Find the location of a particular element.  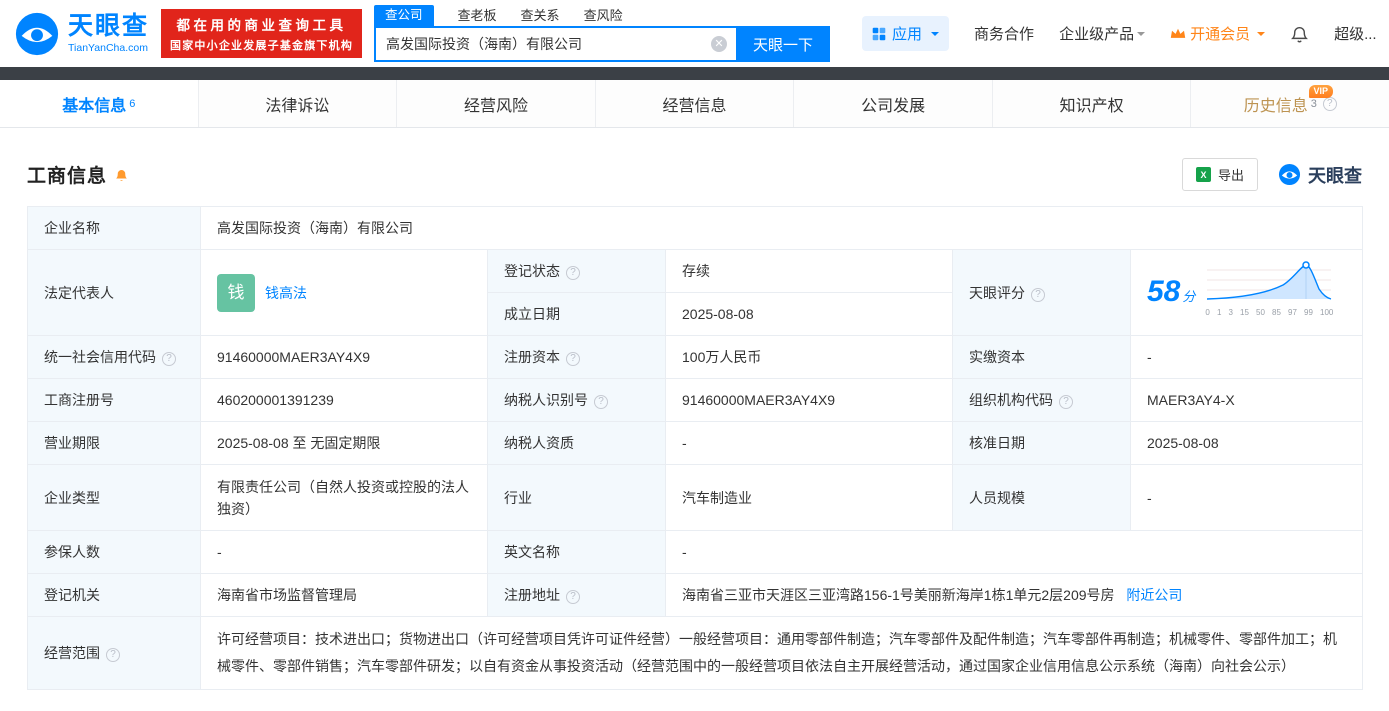

vip-badge: VIP is located at coordinates (1321, 91).